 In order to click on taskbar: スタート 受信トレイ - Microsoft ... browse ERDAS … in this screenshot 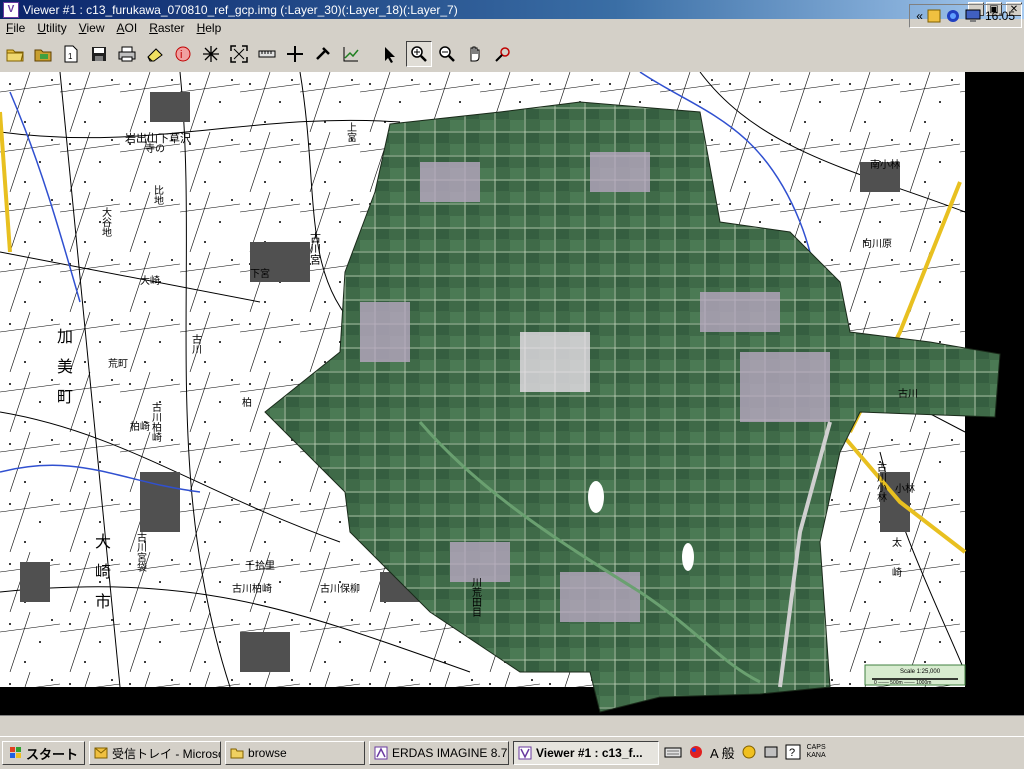, I will do `click(512, 752)`.